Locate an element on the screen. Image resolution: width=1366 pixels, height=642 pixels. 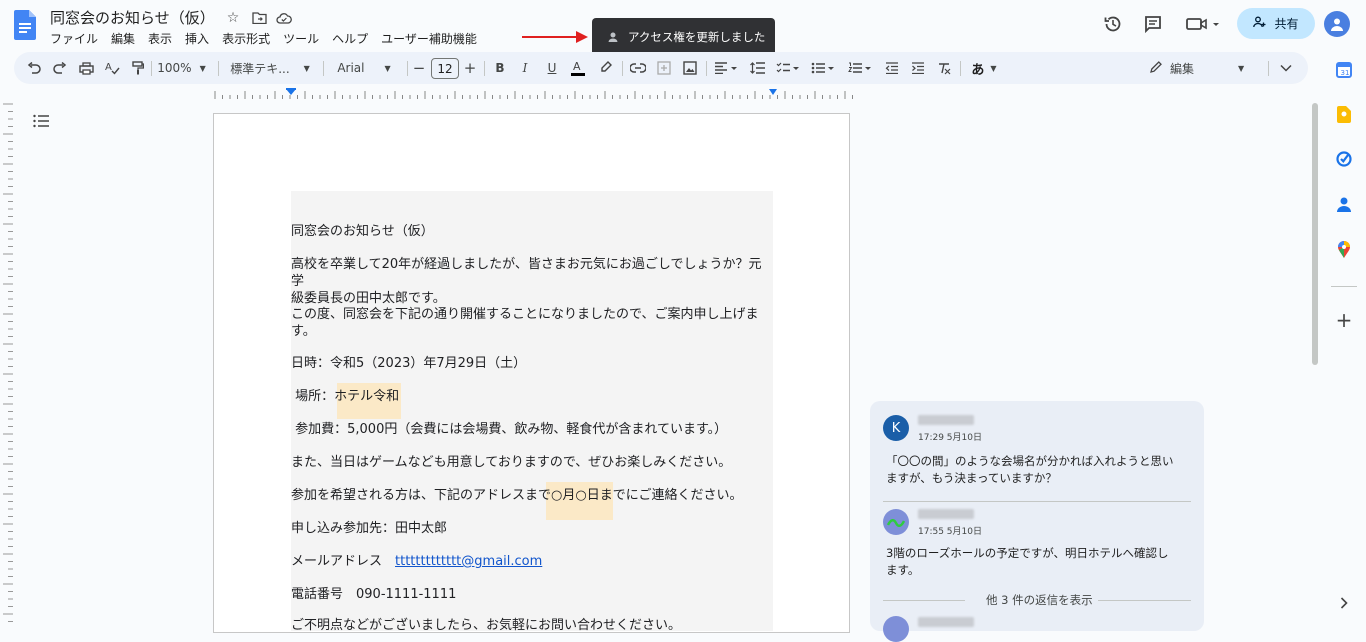
align-left-icon is located at coordinates (726, 68).